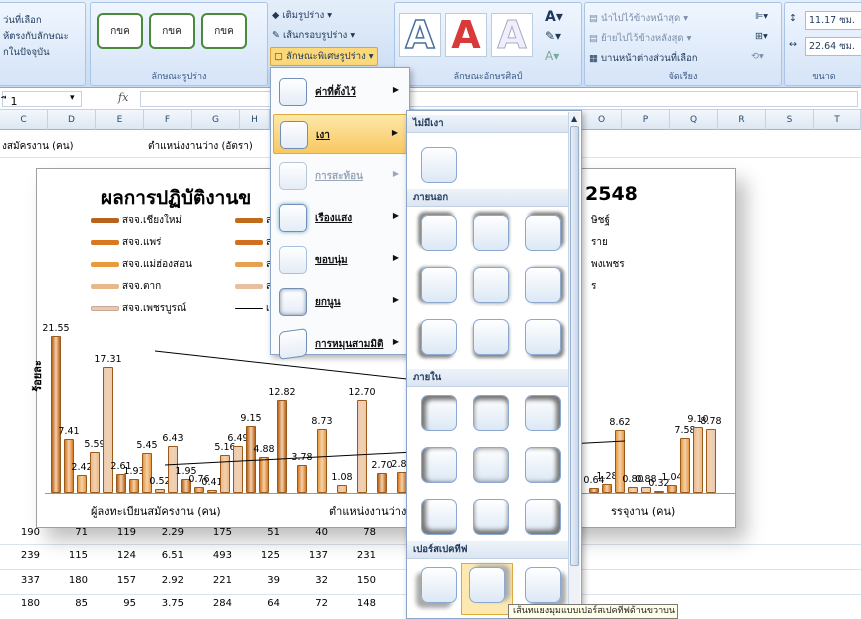 Image resolution: width=861 pixels, height=619 pixels. Describe the element at coordinates (116, 555) in the screenshot. I see `cell: 124` at that location.